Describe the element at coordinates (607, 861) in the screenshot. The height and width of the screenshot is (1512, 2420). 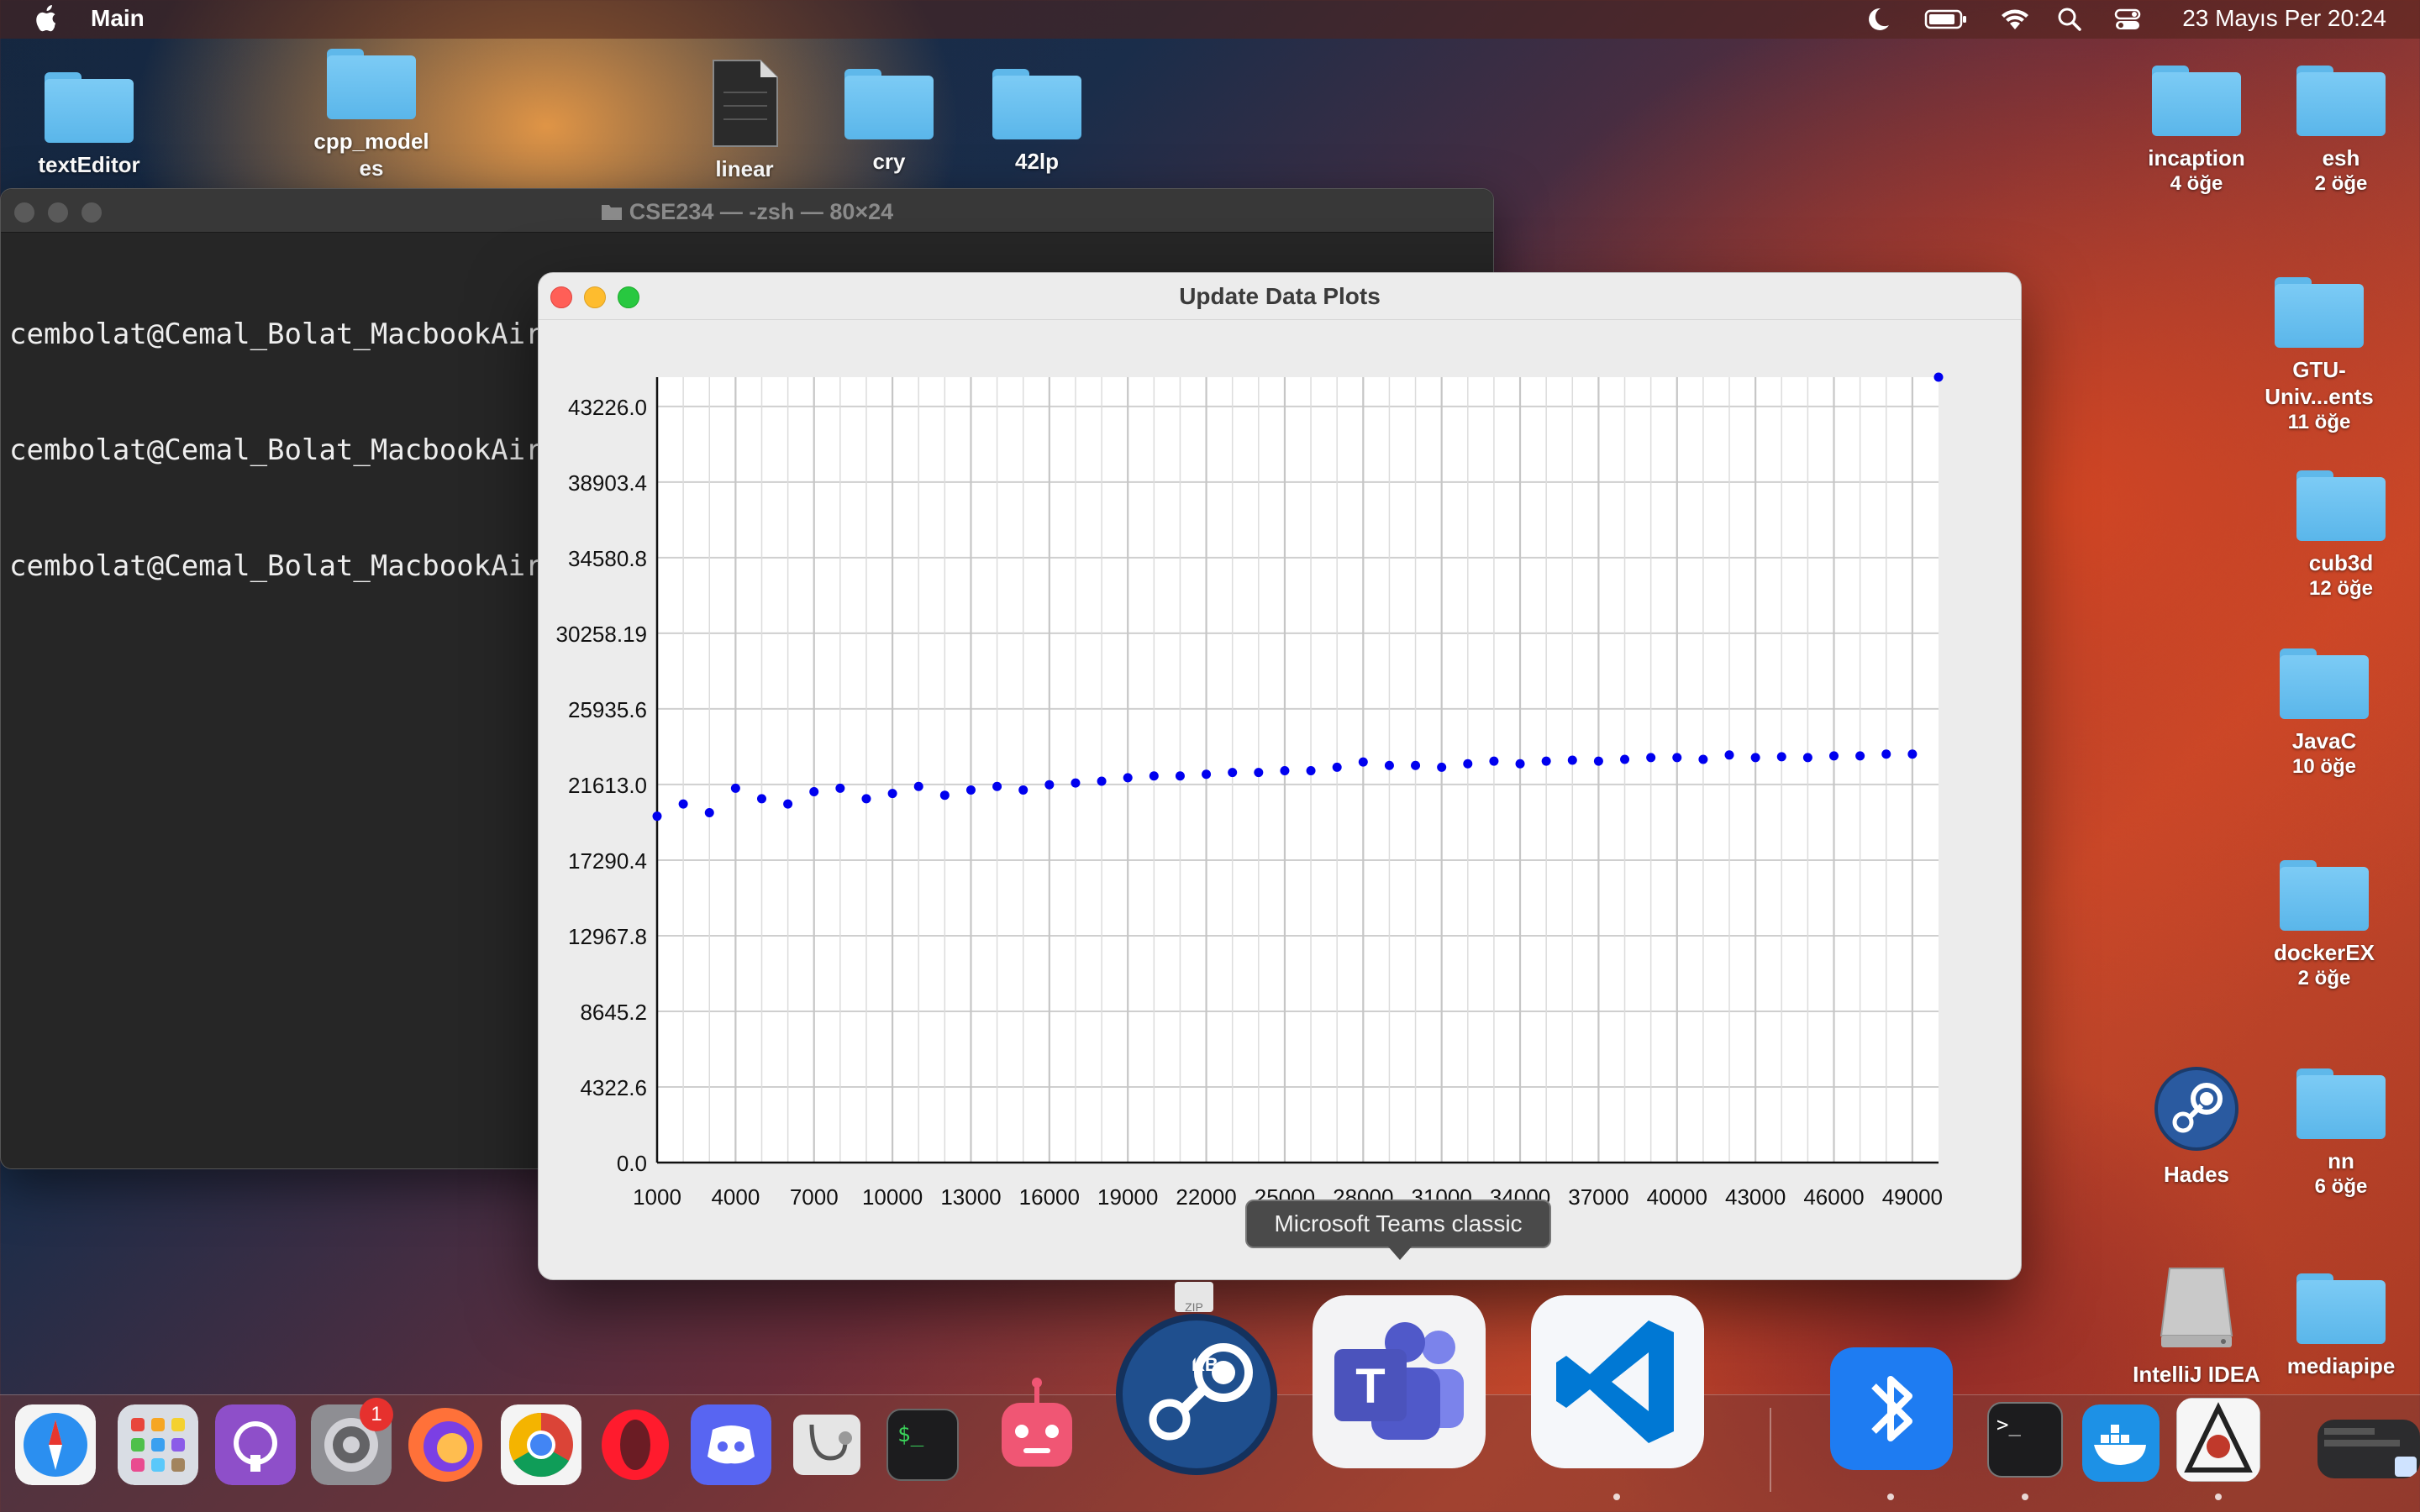
I see `y-tick-label: 17290.4` at that location.